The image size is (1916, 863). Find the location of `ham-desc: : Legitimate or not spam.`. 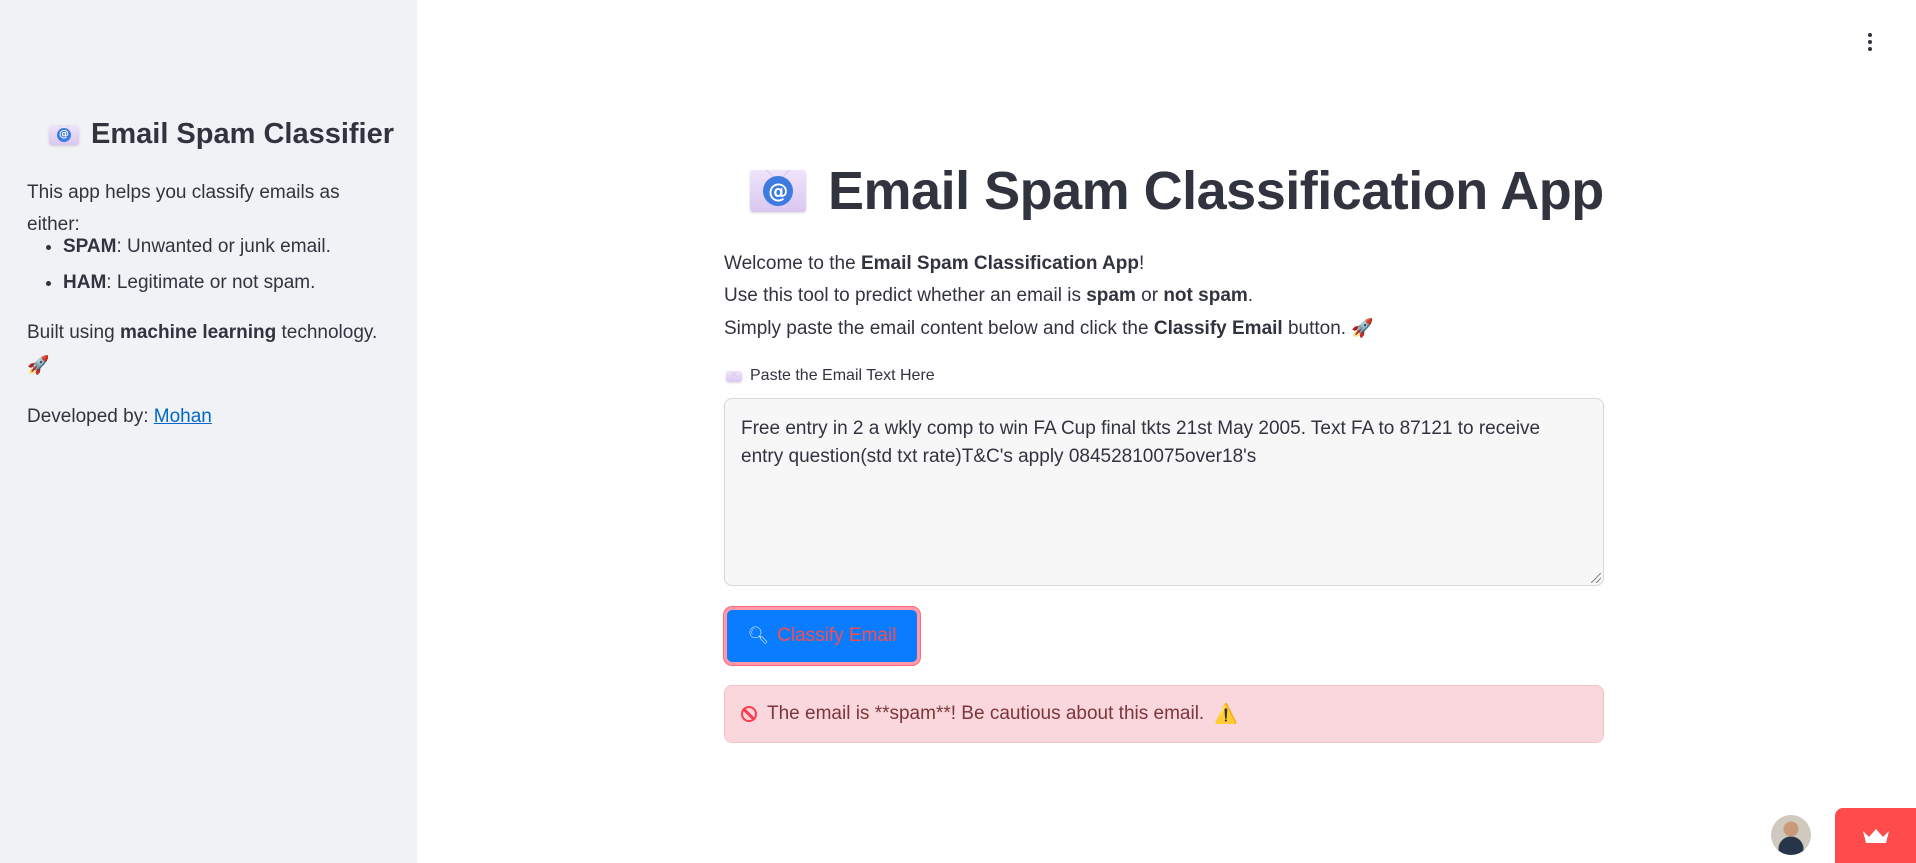

ham-desc: : Legitimate or not spam. is located at coordinates (211, 282).